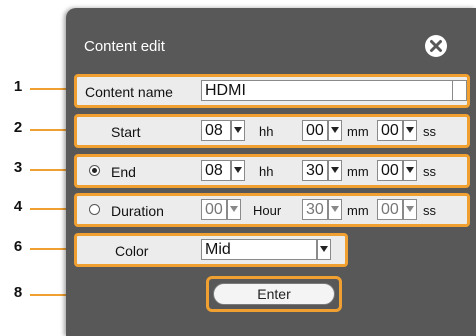  What do you see at coordinates (18, 167) in the screenshot?
I see `callout-3: 3` at bounding box center [18, 167].